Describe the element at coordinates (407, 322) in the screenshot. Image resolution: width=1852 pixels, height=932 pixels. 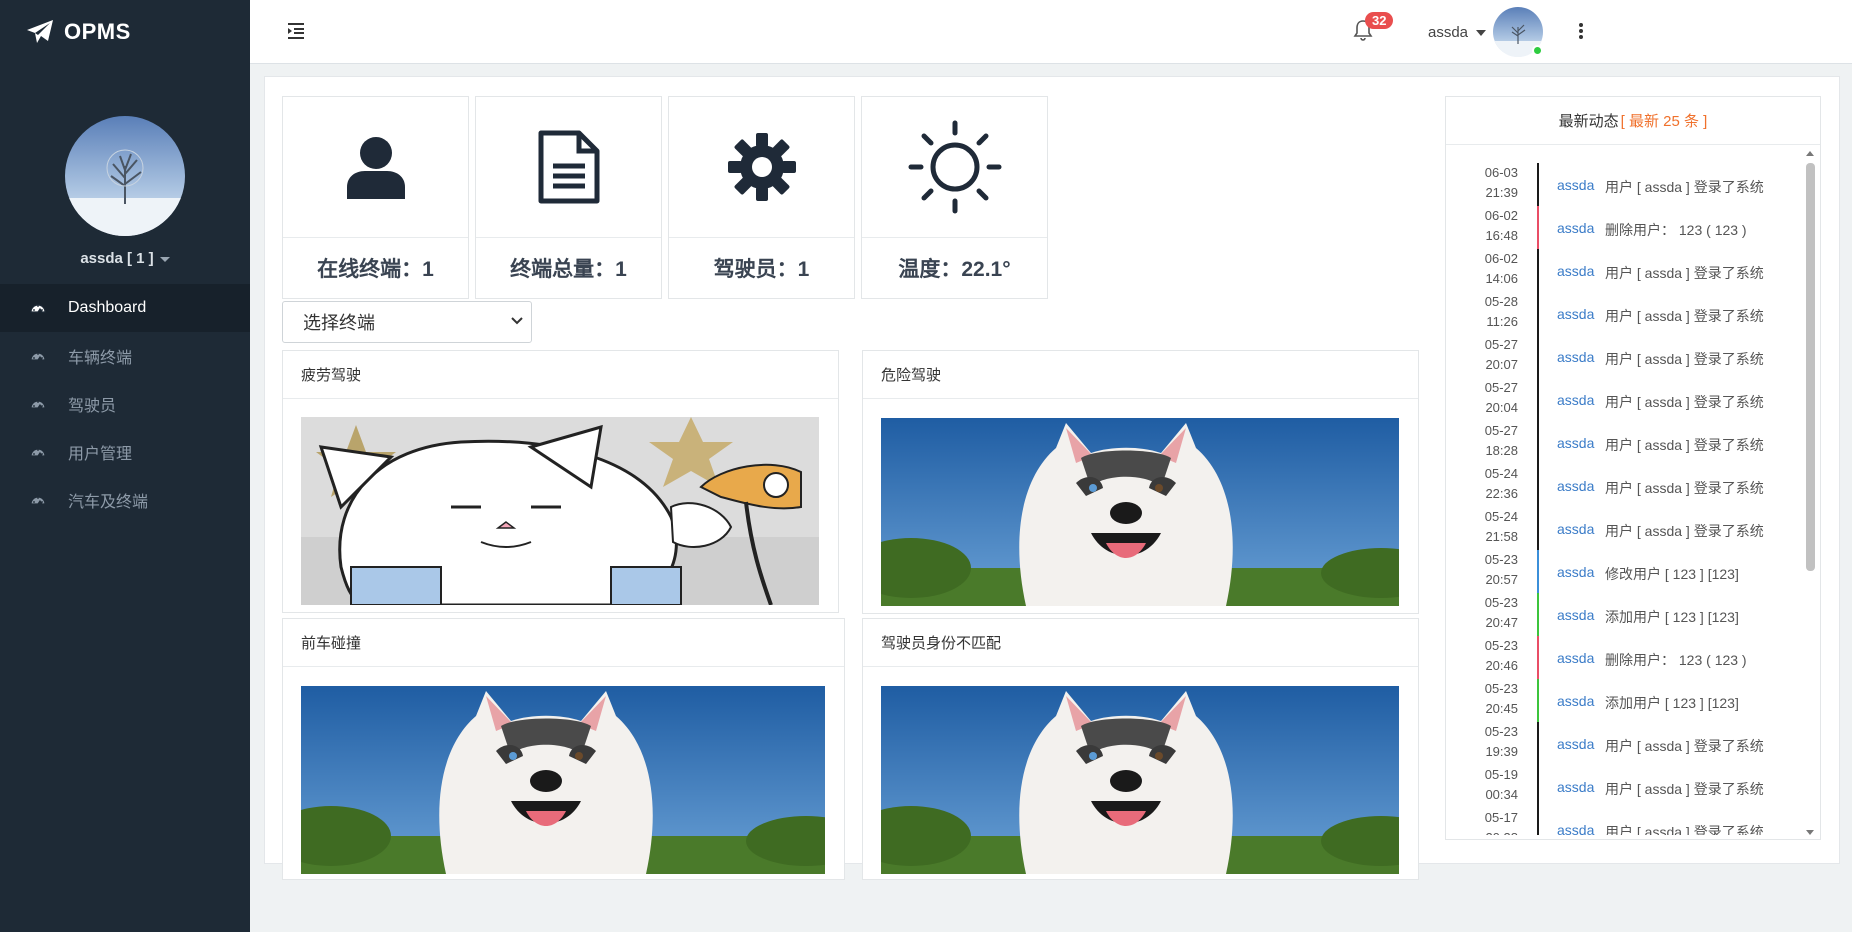
I see `terminal-select: 选择终端` at that location.